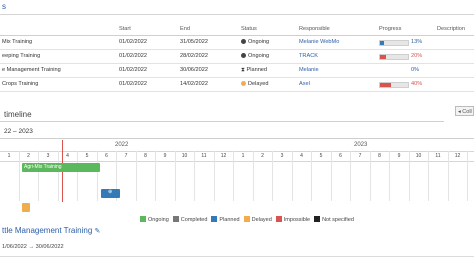  Describe the element at coordinates (17, 42) in the screenshot. I see `row-name: Mix Training` at that location.